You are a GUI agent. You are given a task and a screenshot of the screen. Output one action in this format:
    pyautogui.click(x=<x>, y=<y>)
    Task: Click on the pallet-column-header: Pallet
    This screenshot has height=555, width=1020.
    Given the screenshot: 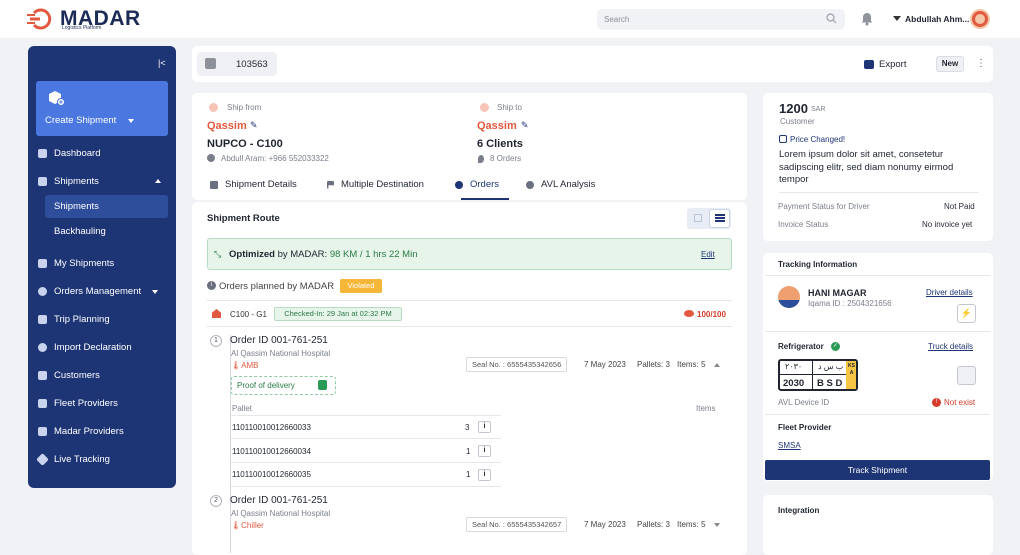 What is the action you would take?
    pyautogui.click(x=242, y=408)
    